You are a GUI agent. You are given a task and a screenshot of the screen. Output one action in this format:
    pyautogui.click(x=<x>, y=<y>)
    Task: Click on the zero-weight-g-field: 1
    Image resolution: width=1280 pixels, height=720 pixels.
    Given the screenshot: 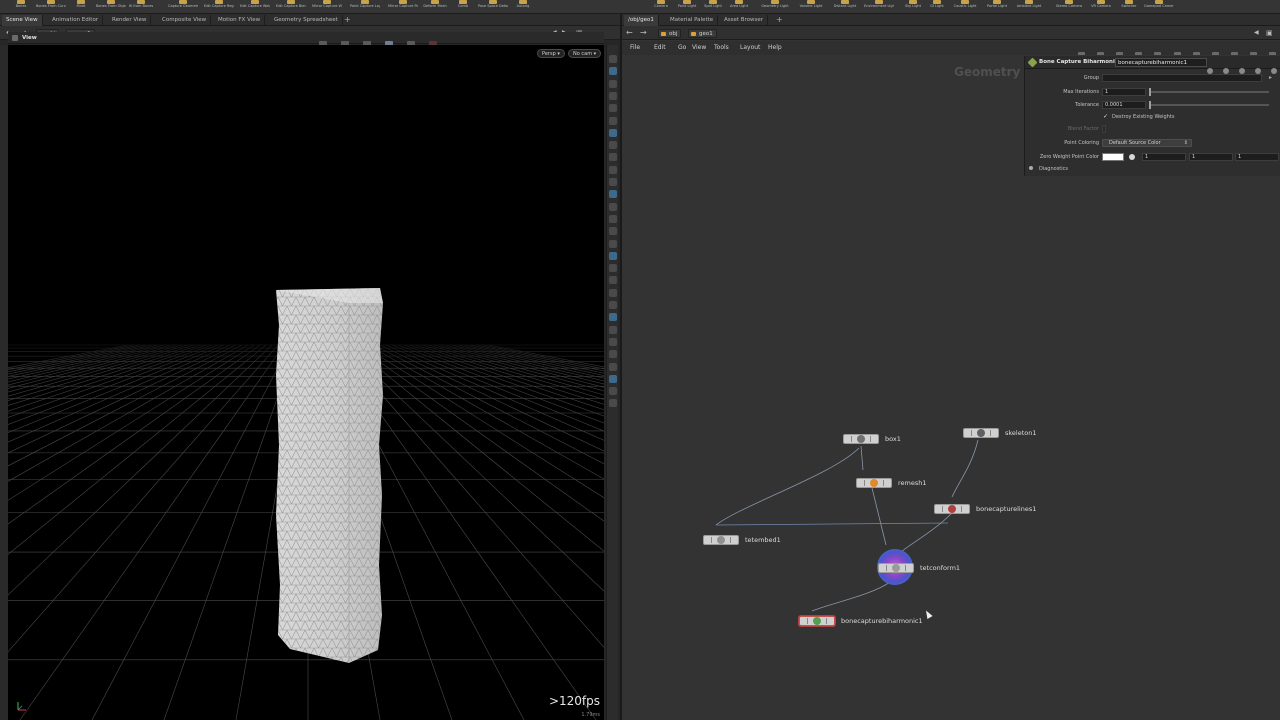 What is the action you would take?
    pyautogui.click(x=1211, y=157)
    